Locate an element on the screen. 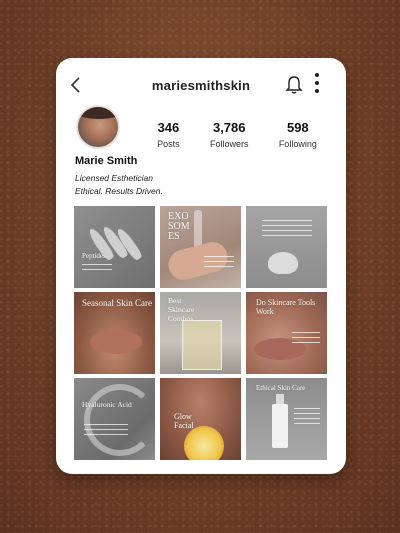 The image size is (400, 533). stat-posts: 346 Posts is located at coordinates (168, 134).